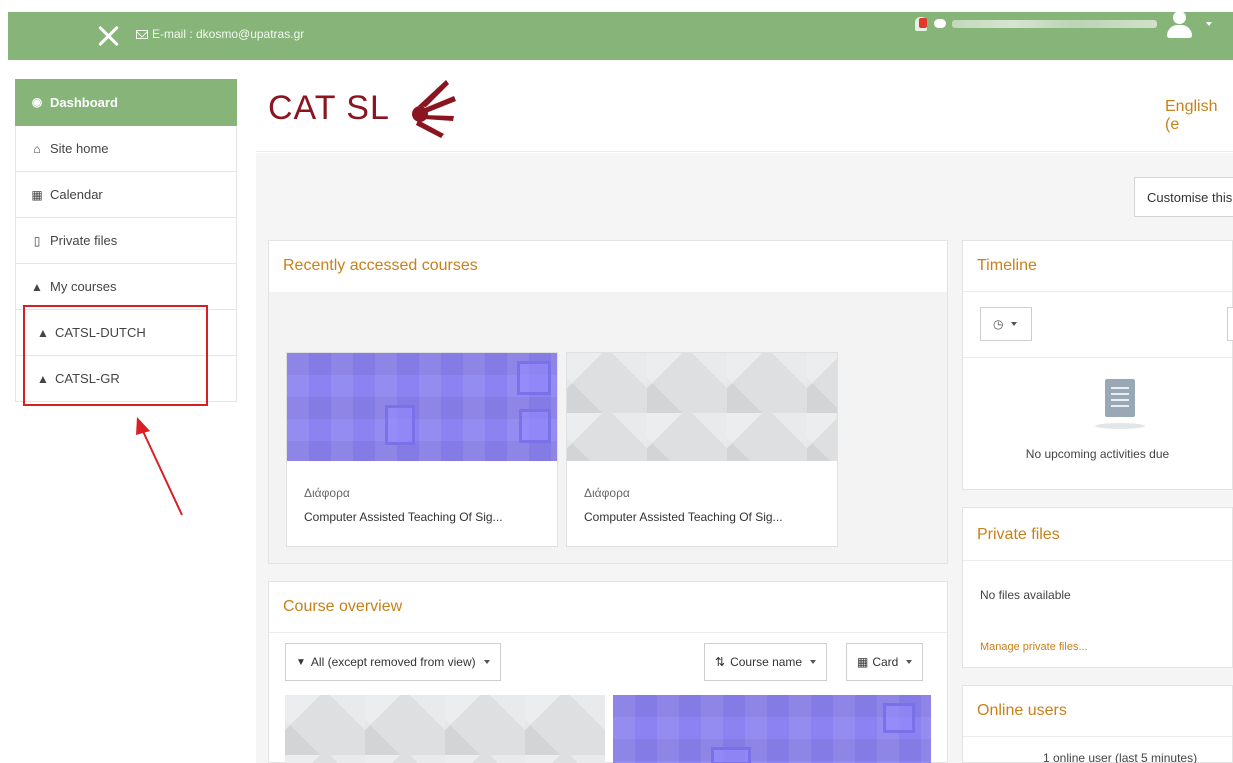  I want to click on sort-label: Course name, so click(766, 662).